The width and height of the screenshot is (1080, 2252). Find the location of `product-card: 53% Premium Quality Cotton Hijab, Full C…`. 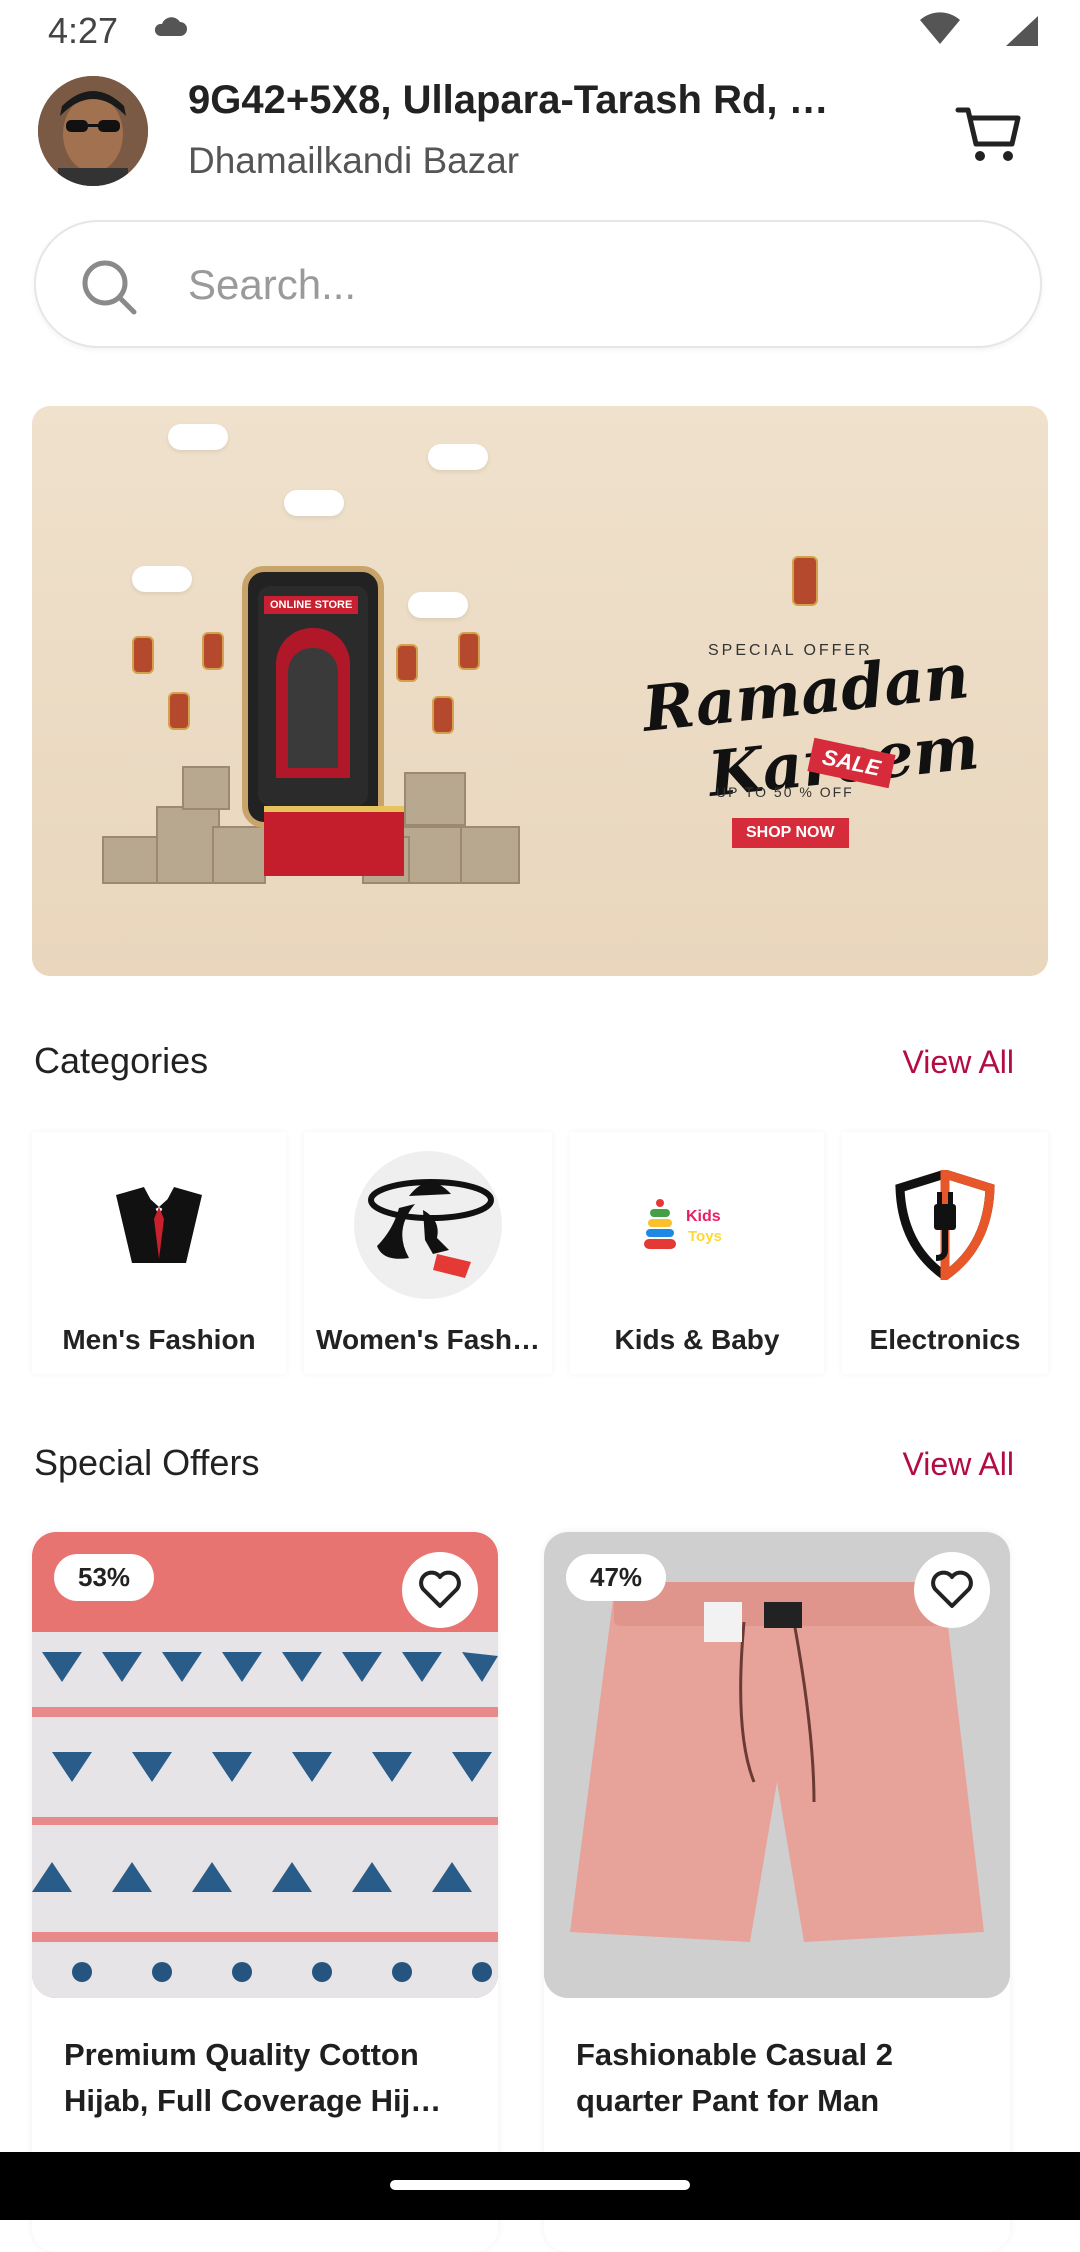

product-card: 53% Premium Quality Cotton Hijab, Full C… is located at coordinates (265, 1892).